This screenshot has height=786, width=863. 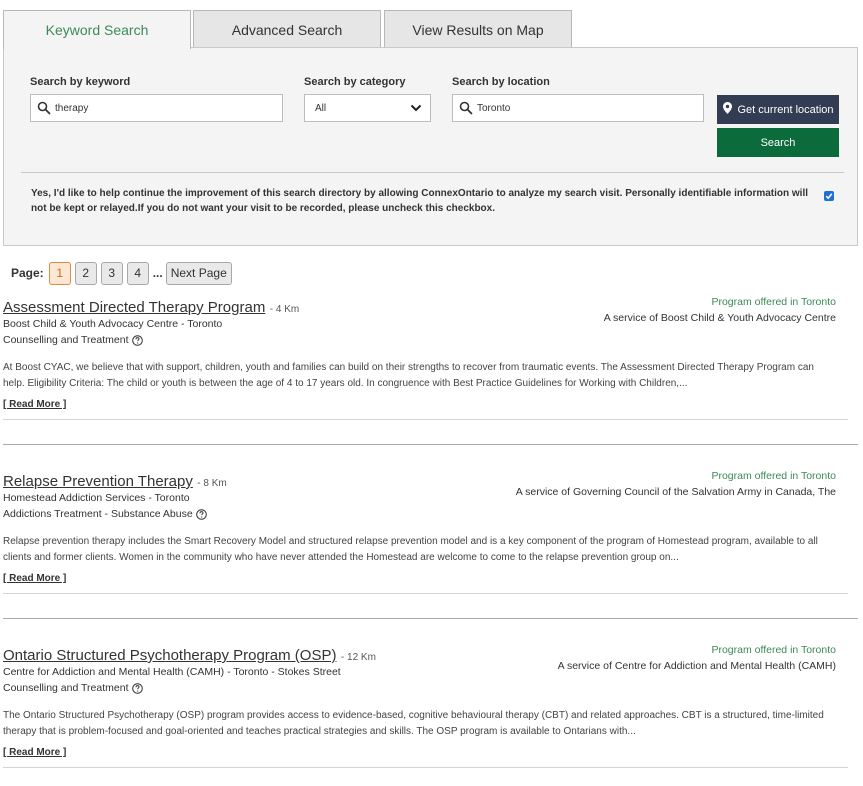 I want to click on result-distance: - 4 Km, so click(x=284, y=309).